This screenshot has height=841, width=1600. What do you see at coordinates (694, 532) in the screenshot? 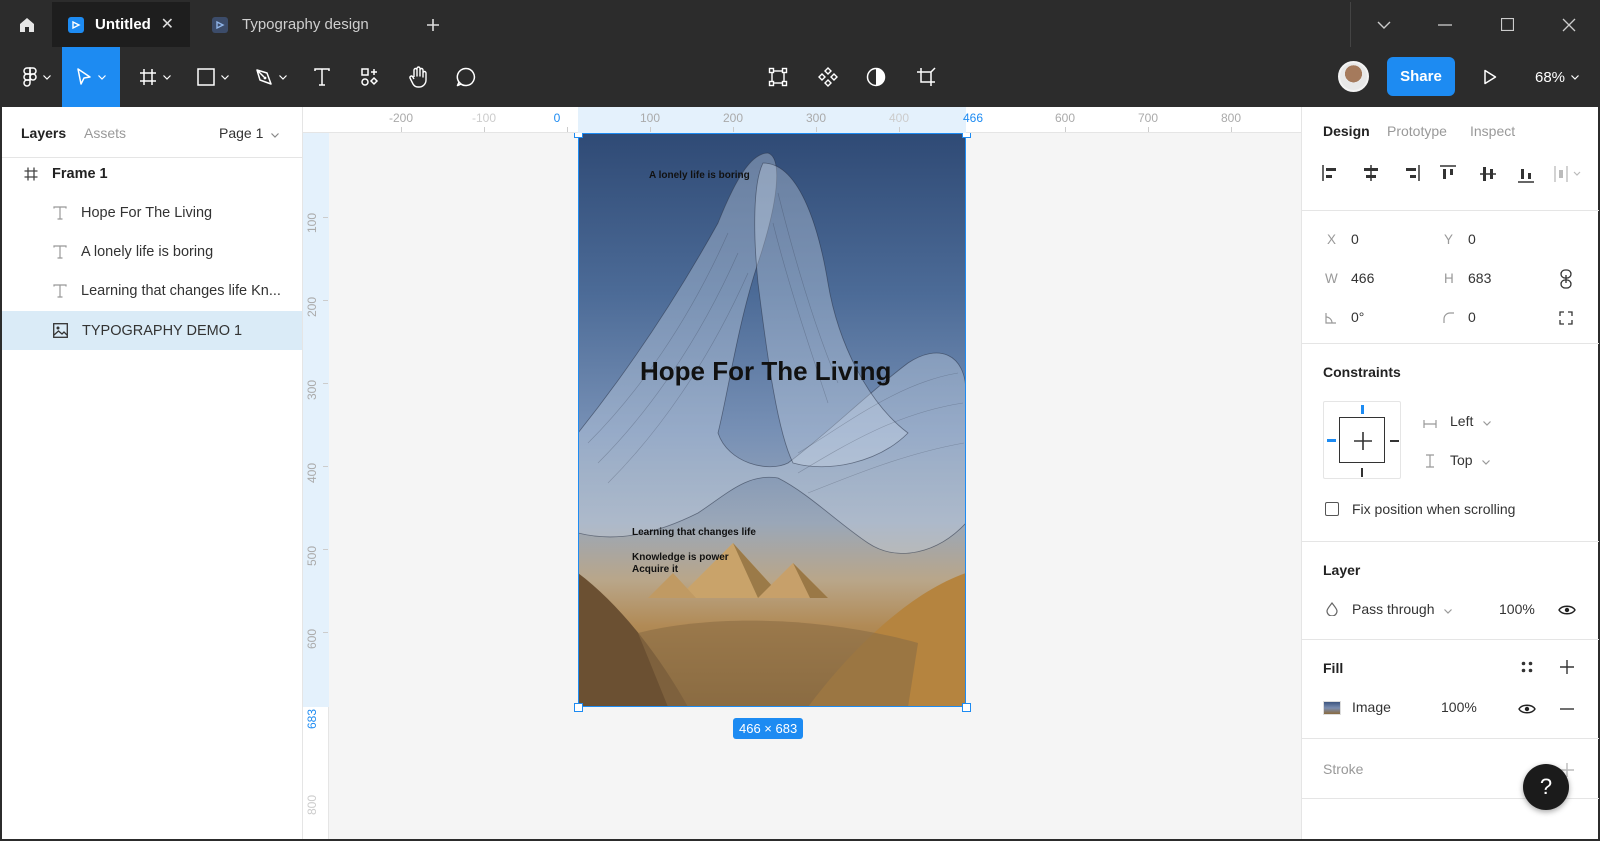
I see `frame-text-learning: Learning that changes life` at bounding box center [694, 532].